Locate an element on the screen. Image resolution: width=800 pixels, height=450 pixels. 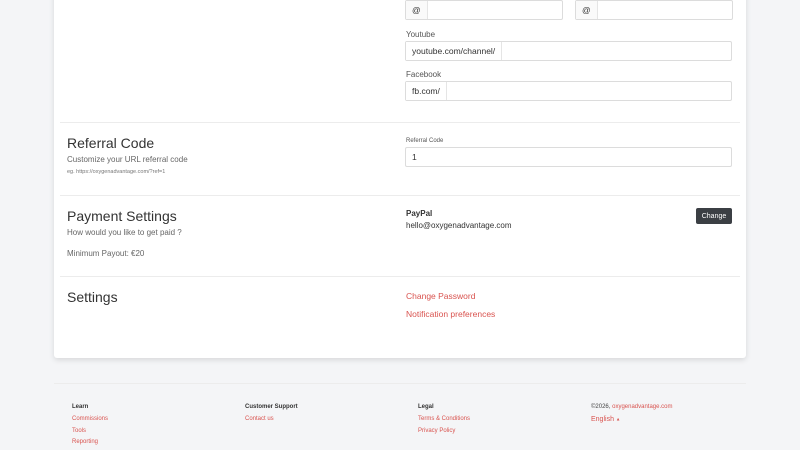
footer-link-tools: Tools is located at coordinates (79, 431).